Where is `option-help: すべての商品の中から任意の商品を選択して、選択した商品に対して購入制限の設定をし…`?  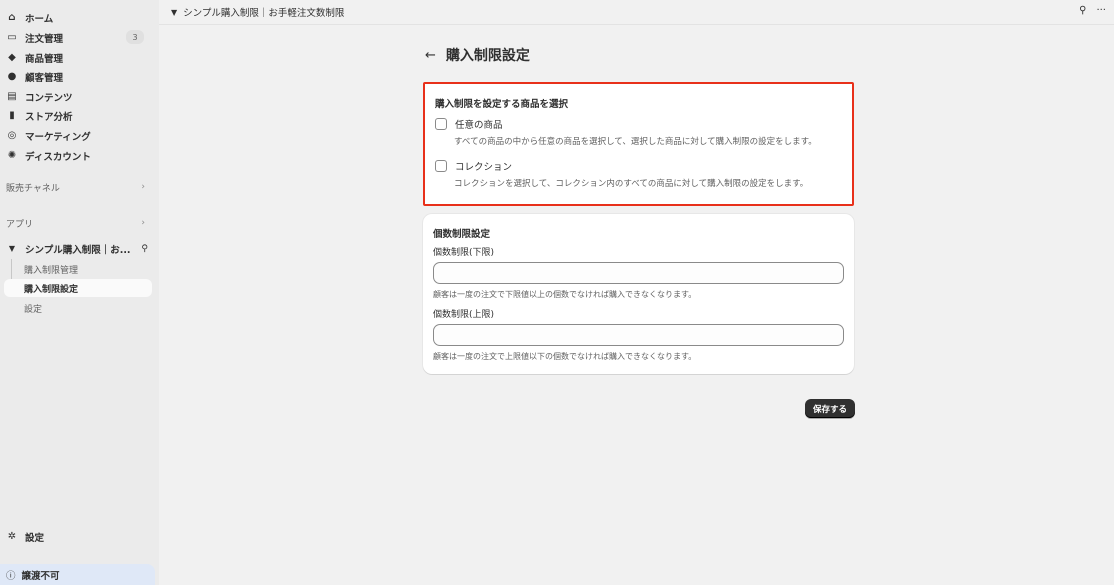 option-help: すべての商品の中から任意の商品を選択して、選択した商品に対して購入制限の設定をし… is located at coordinates (635, 142).